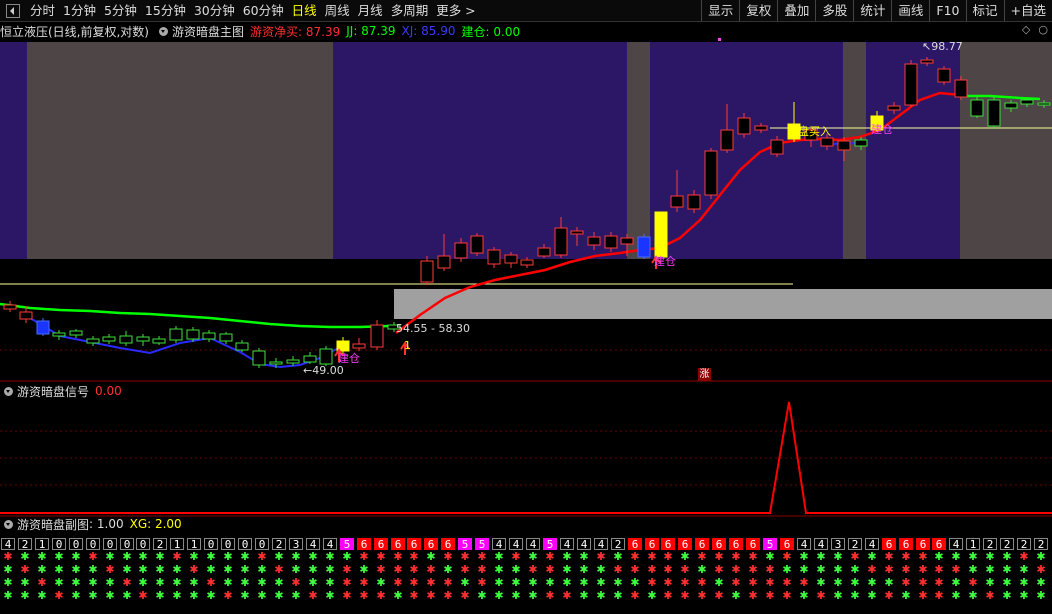 Image resolution: width=1052 pixels, height=614 pixels. What do you see at coordinates (53, 524) in the screenshot?
I see `sub-indicator-name: 游资暗盘副图` at bounding box center [53, 524].